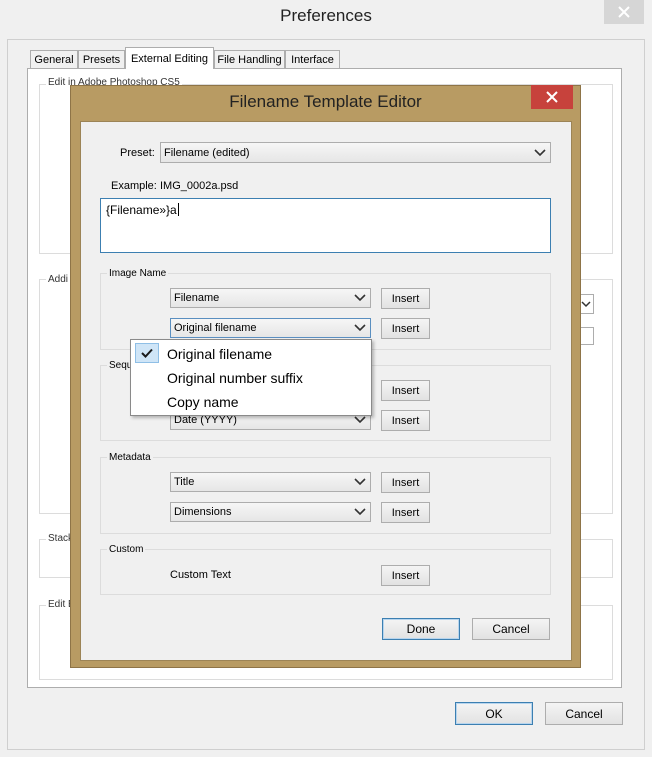 The width and height of the screenshot is (652, 757). Describe the element at coordinates (249, 59) in the screenshot. I see `tab-file-handling: File Handling` at that location.